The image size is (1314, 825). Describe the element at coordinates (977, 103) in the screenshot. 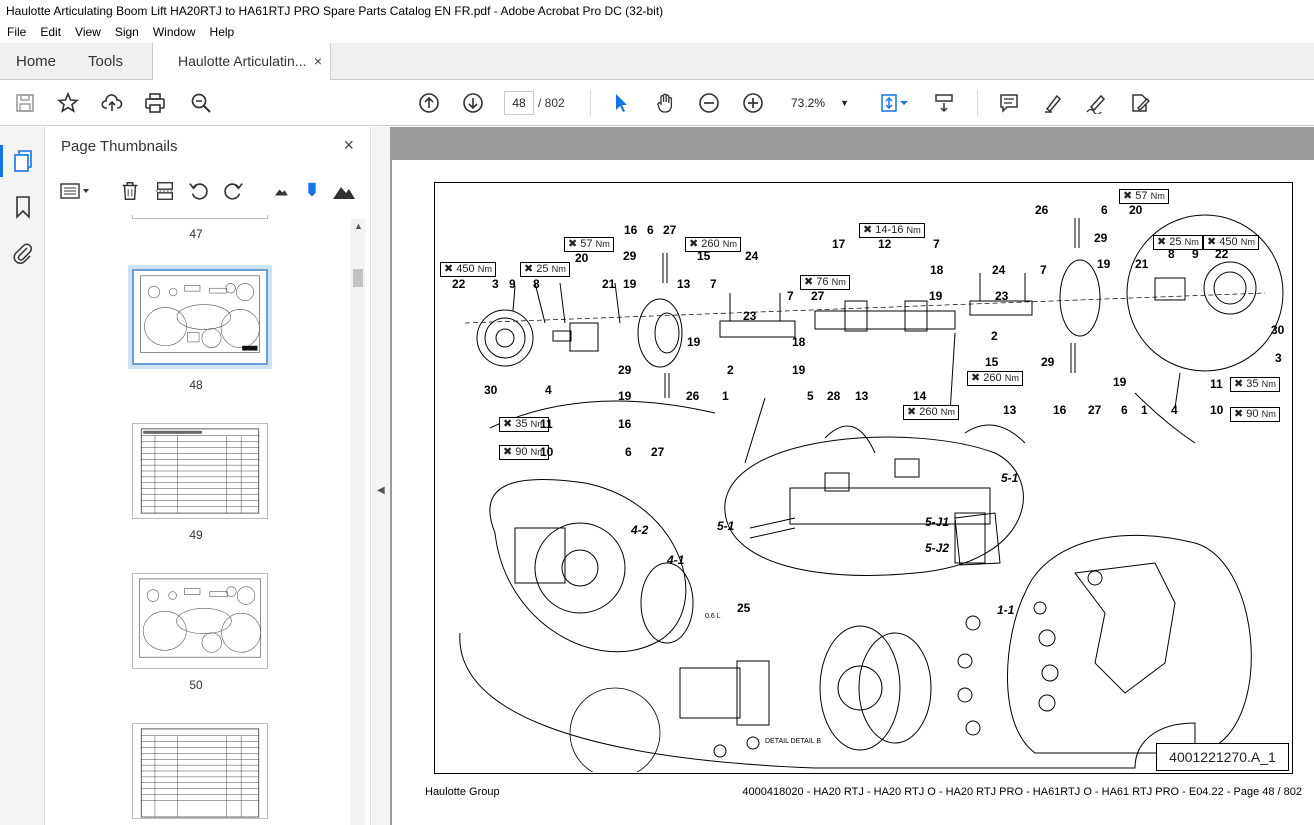

I see `toolbar-divider` at that location.